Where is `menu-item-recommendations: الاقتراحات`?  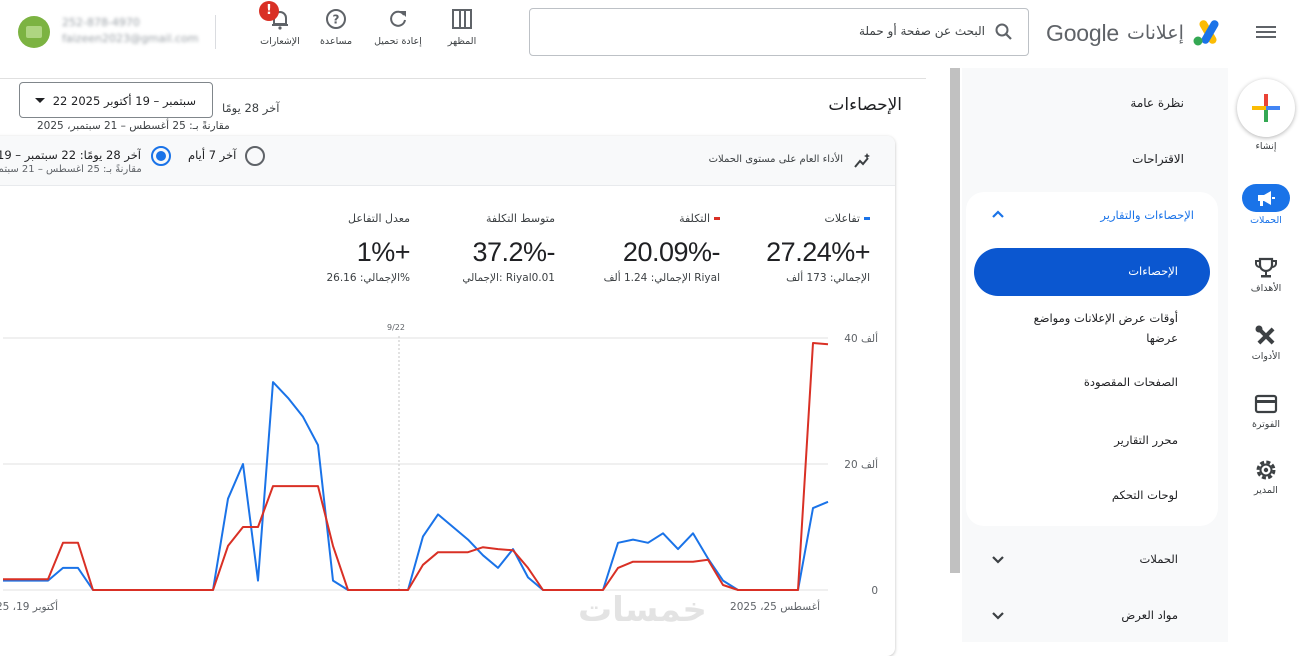
menu-item-recommendations: الاقتراحات is located at coordinates (1158, 159).